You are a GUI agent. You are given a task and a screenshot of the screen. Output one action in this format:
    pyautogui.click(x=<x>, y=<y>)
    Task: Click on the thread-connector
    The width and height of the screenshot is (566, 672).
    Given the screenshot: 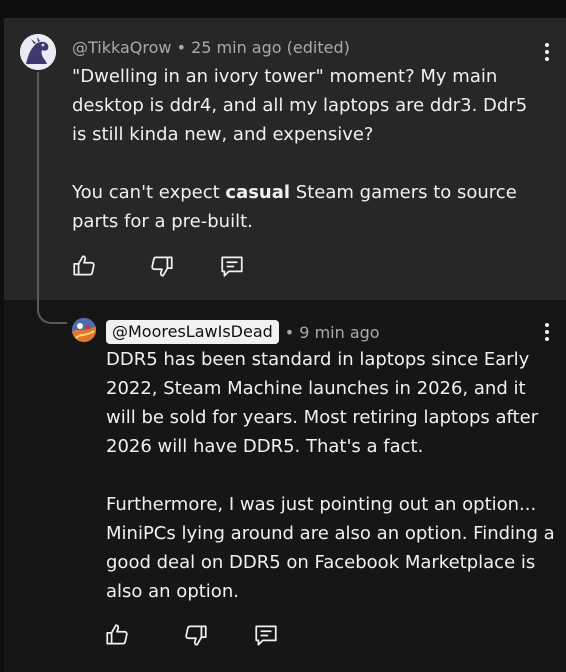 What is the action you would take?
    pyautogui.click(x=52, y=312)
    